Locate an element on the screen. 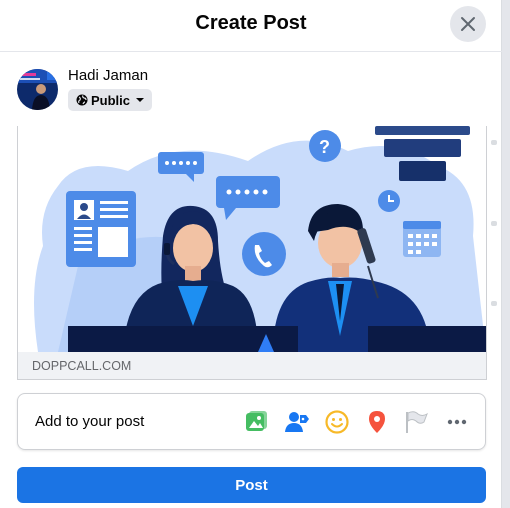  privacy-label: Public is located at coordinates (111, 100).